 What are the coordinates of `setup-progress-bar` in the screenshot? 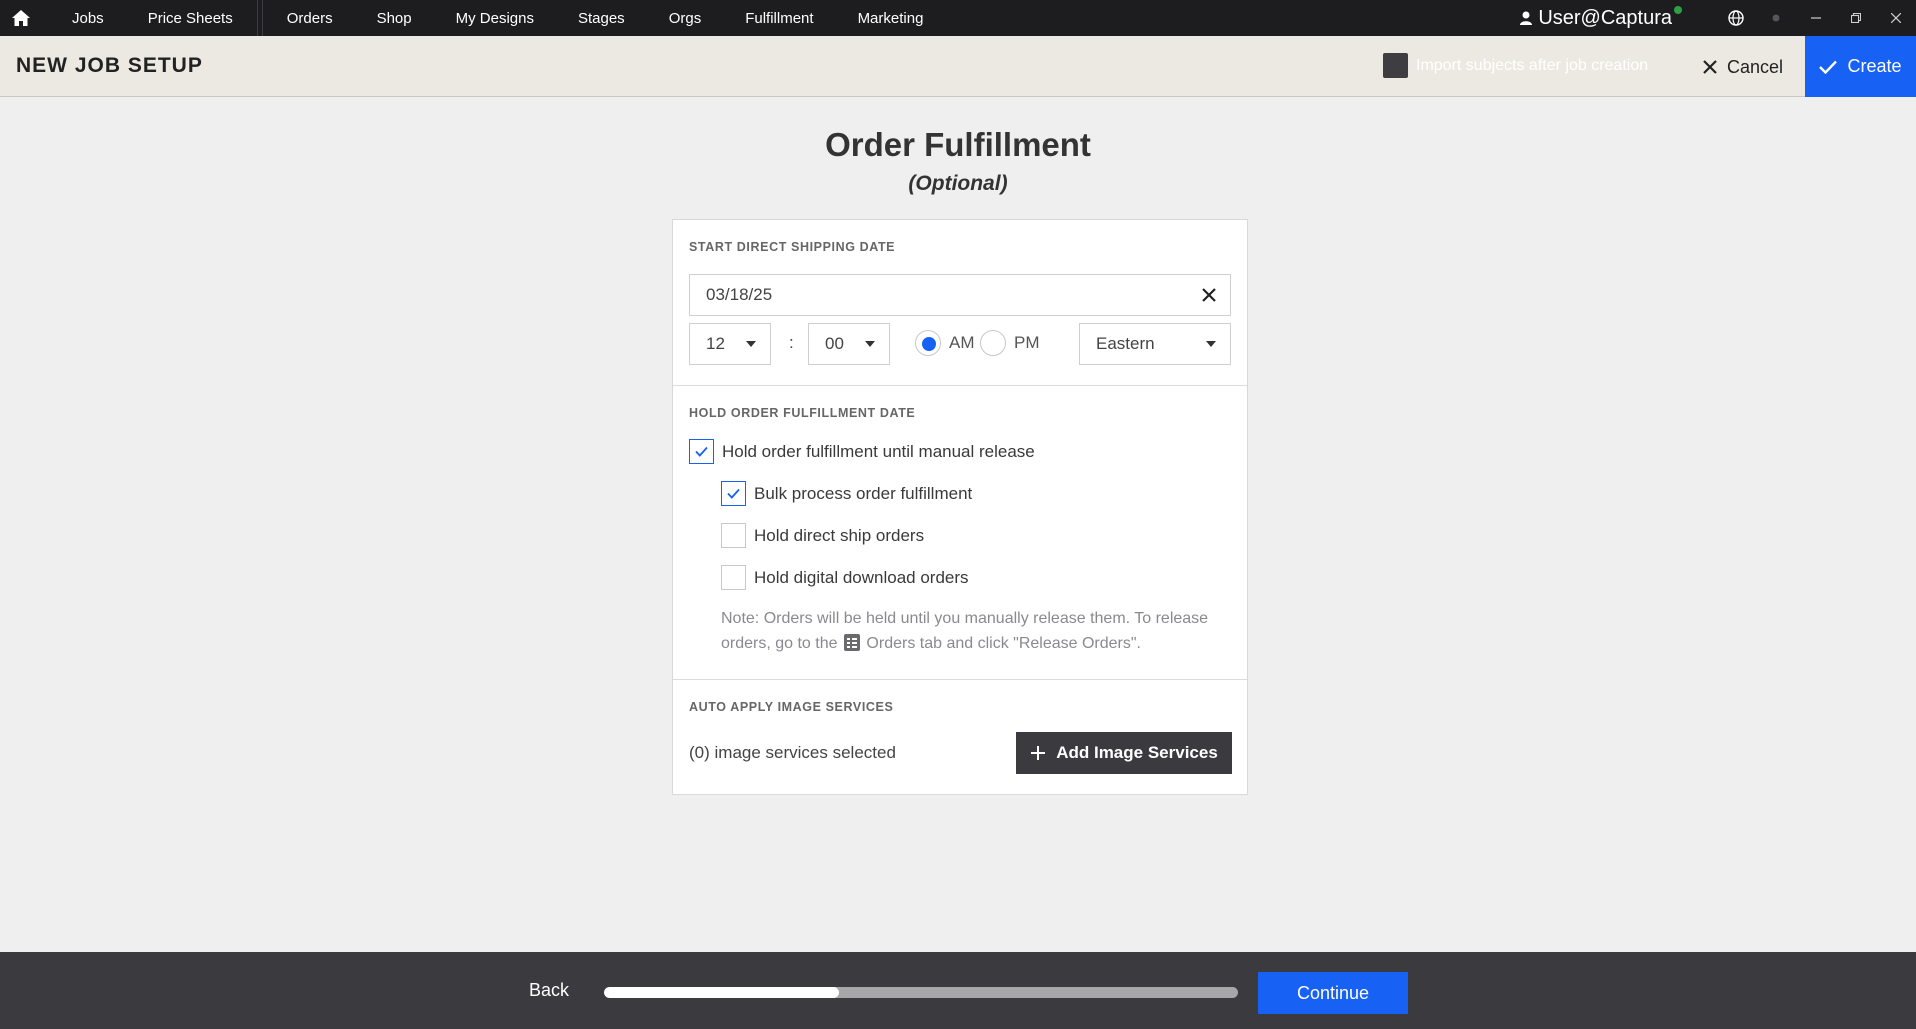 It's located at (921, 992).